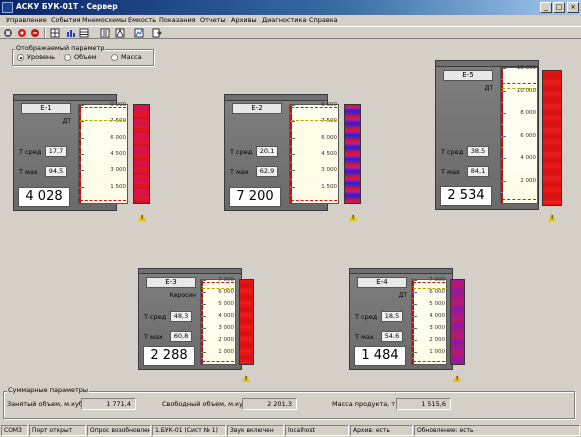 The width and height of the screenshot is (581, 437). What do you see at coordinates (71, 33) in the screenshot?
I see `bars-icon` at bounding box center [71, 33].